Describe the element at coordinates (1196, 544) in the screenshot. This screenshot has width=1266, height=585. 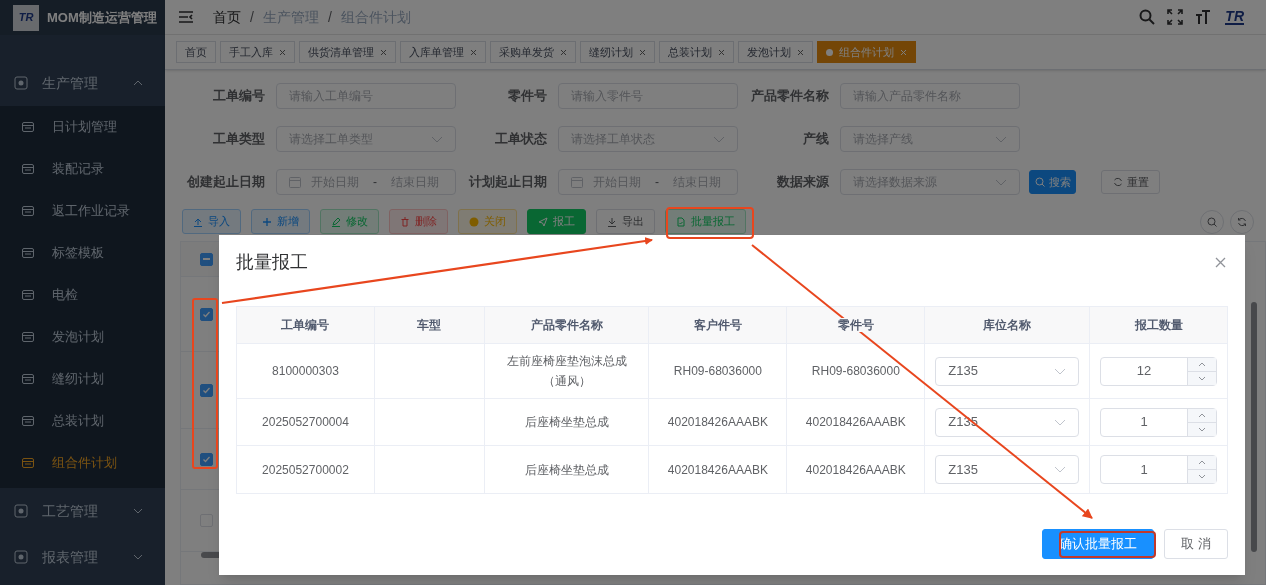
I see `cancel-button: 取 消` at that location.